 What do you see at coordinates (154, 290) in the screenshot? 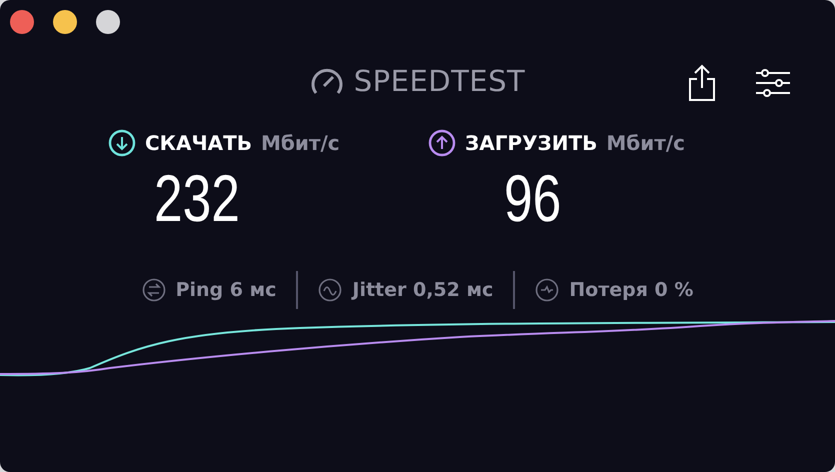
I see `ping-icon` at bounding box center [154, 290].